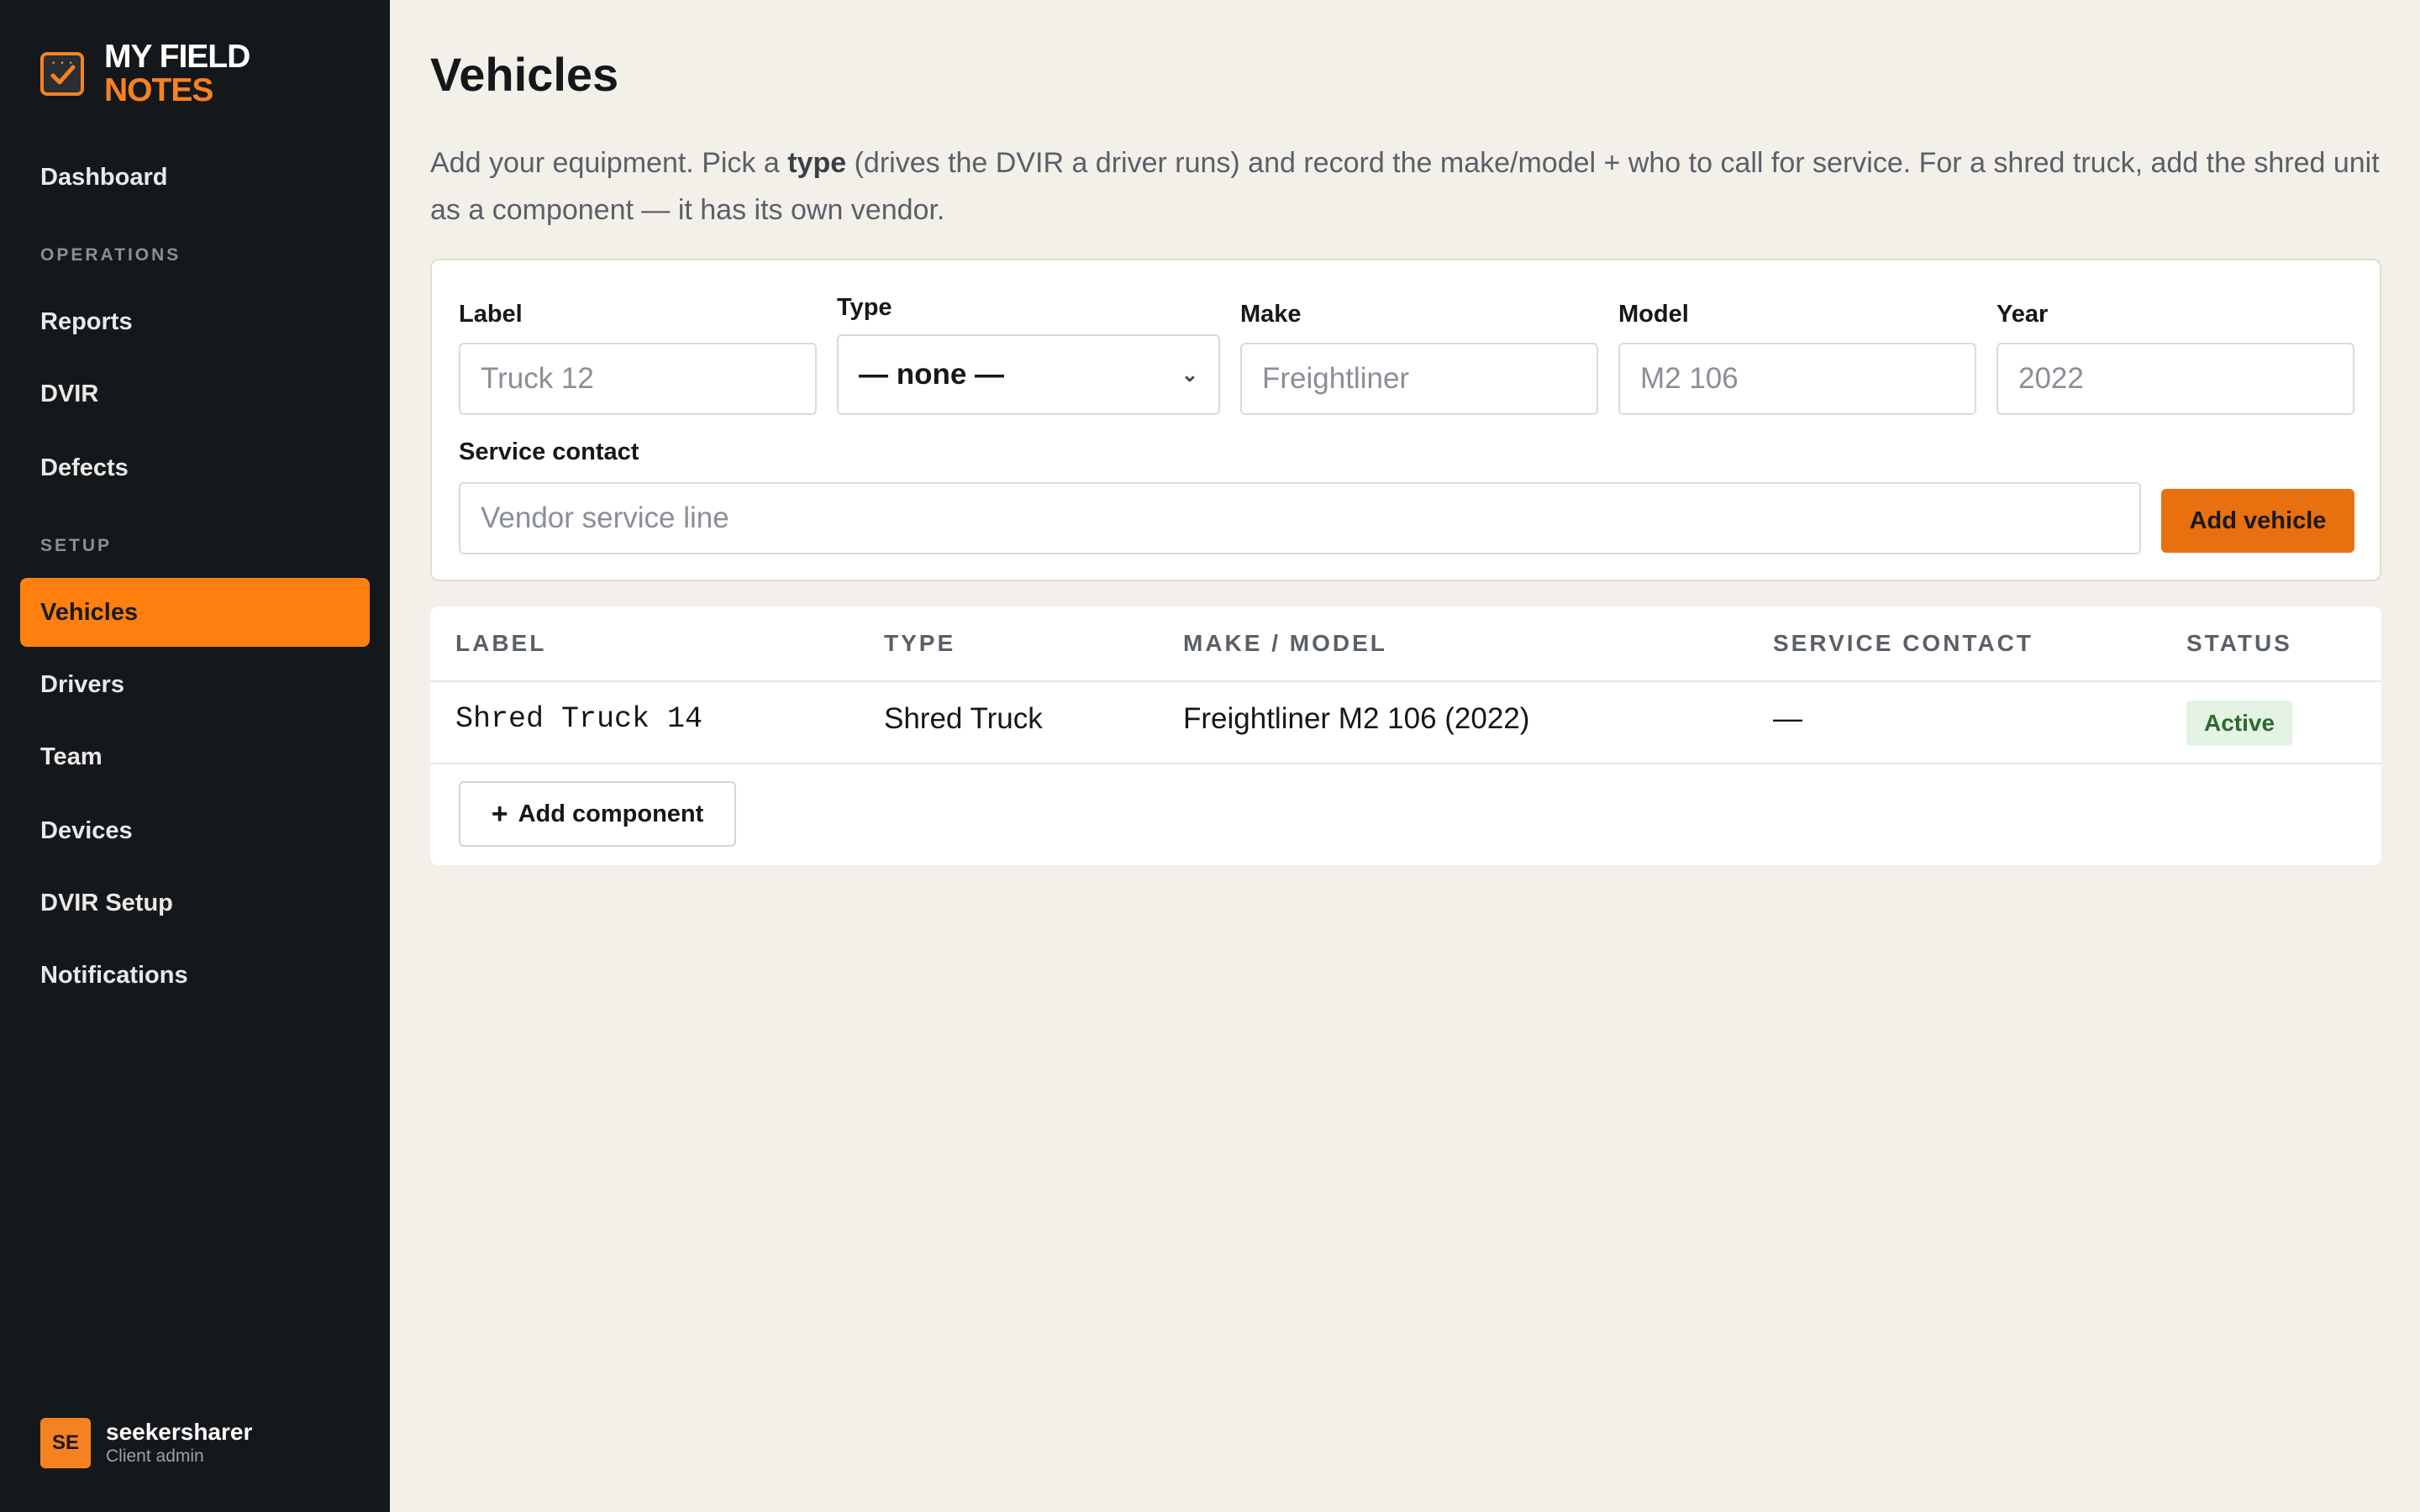 The width and height of the screenshot is (2420, 1512). What do you see at coordinates (817, 163) in the screenshot?
I see `intro-bold-type: type` at bounding box center [817, 163].